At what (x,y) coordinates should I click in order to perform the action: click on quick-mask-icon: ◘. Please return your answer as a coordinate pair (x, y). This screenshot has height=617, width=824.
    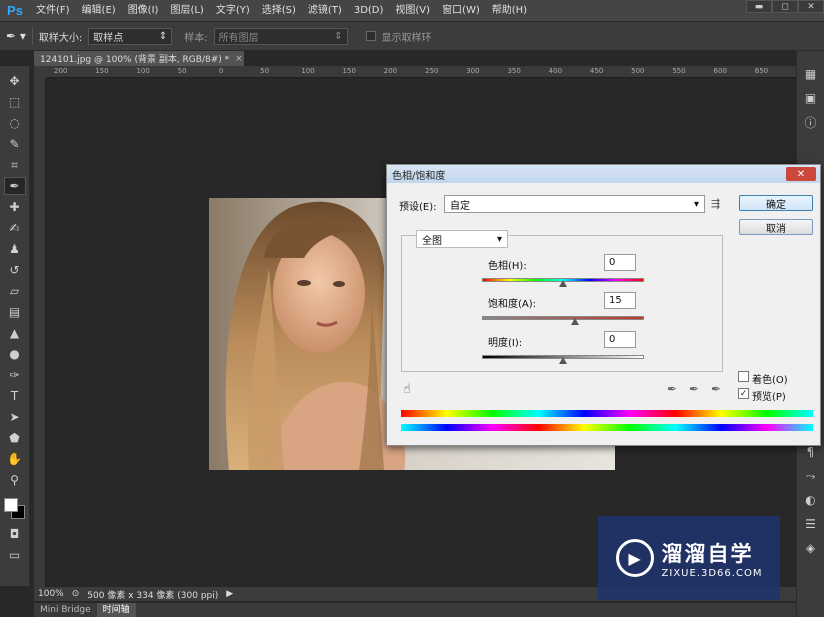
    Looking at the image, I should click on (15, 534).